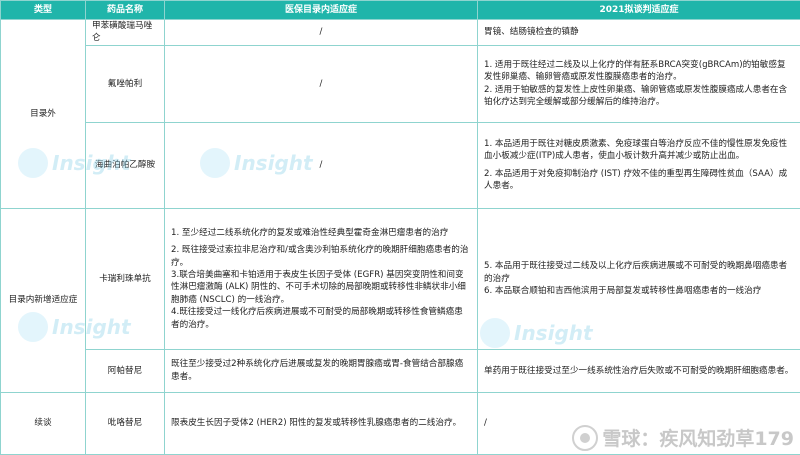 The width and height of the screenshot is (800, 455). I want to click on proposed-item: 单药用于既往接受过至少一线系统性治疗后失败或不可耐受的晚期肝细胞癌患者。, so click(639, 370).